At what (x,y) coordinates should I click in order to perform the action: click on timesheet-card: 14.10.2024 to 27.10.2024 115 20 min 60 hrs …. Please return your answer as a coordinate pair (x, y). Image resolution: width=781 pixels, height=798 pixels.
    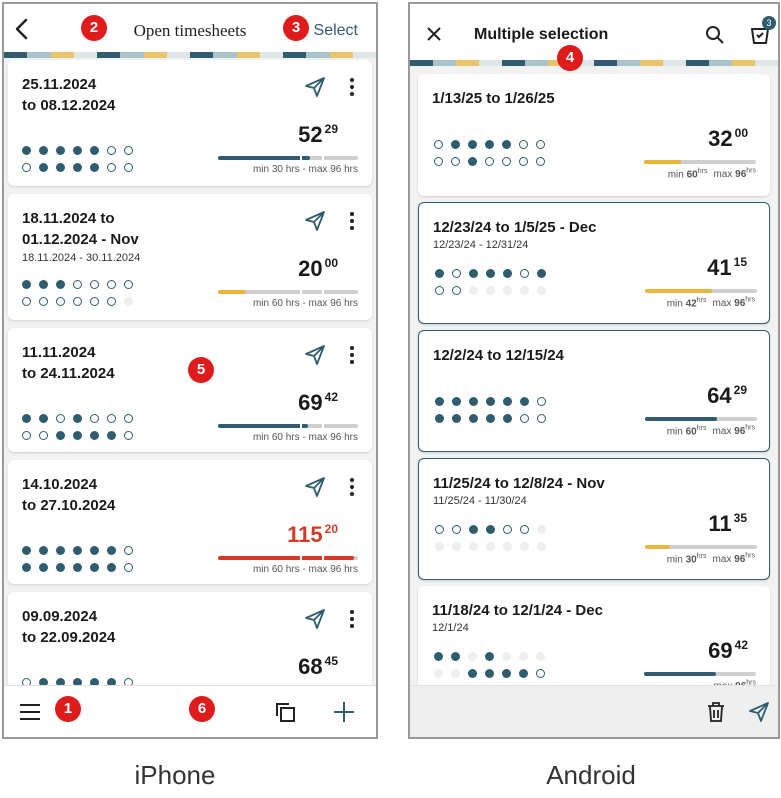
    Looking at the image, I should click on (190, 522).